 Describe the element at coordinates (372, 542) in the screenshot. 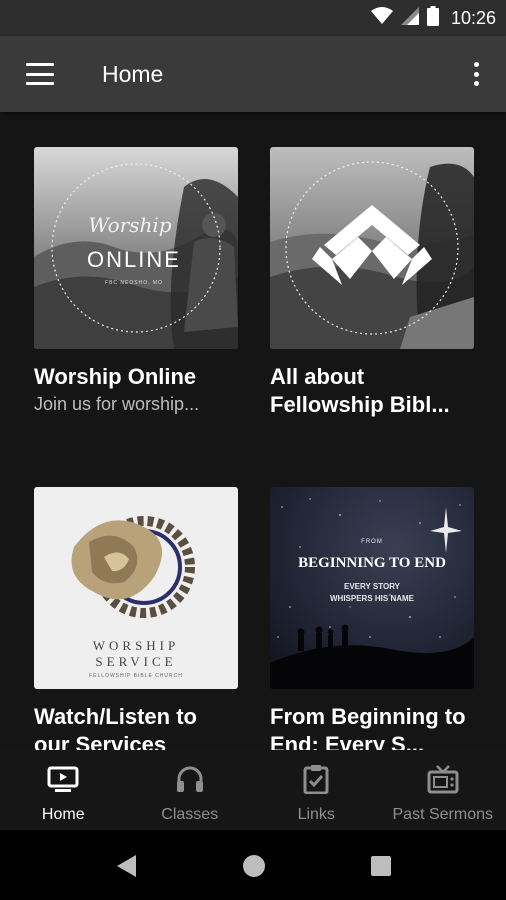

I see `image-text-line1: FROM` at that location.